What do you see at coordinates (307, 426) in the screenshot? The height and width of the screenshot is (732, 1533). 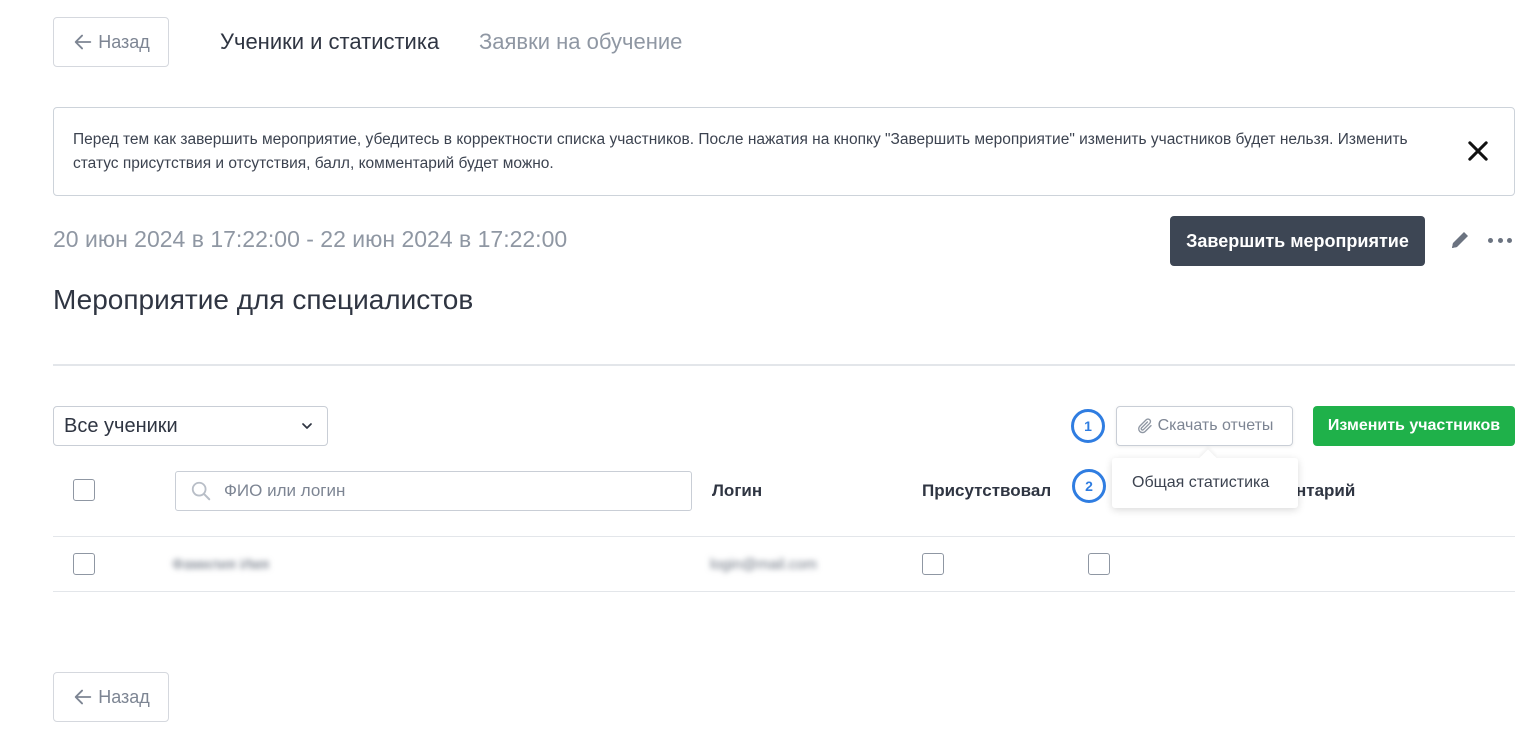 I see `chevron-down-icon` at bounding box center [307, 426].